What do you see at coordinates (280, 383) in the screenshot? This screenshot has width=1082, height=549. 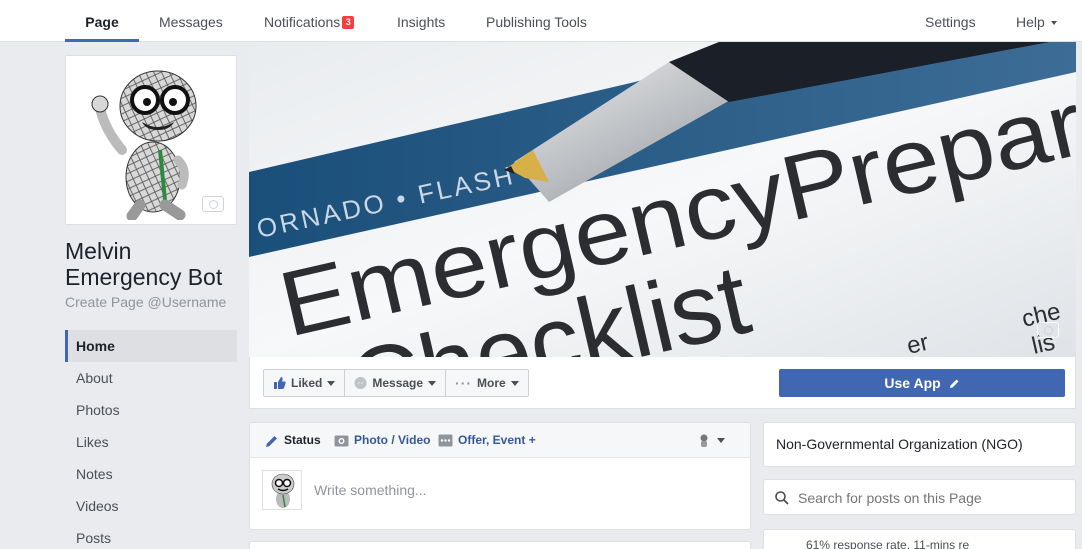 I see `thumbs-up-icon` at bounding box center [280, 383].